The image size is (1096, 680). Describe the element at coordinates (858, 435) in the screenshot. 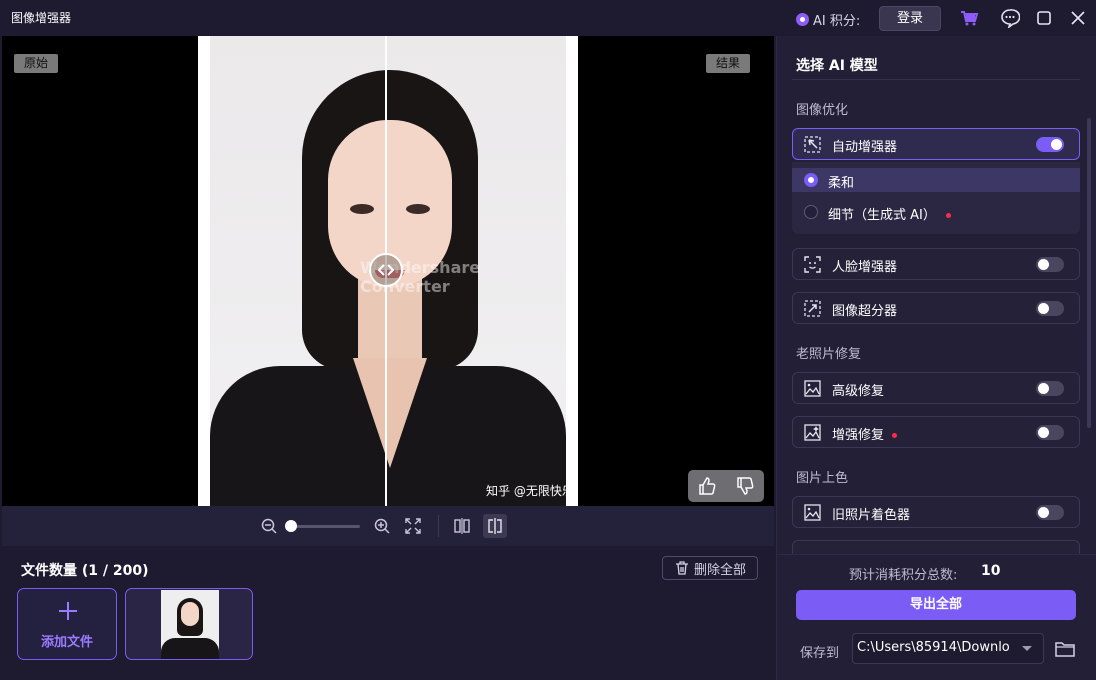

I see `model-label-text: 增强修复` at that location.